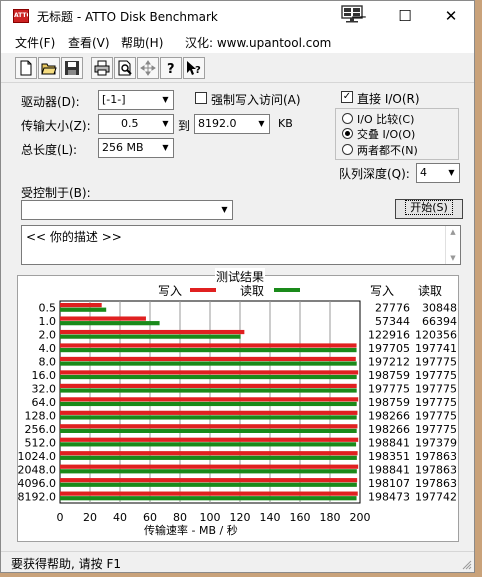  What do you see at coordinates (388, 99) in the screenshot?
I see `direct-io-label: 直接 I/O(R)` at bounding box center [388, 99].